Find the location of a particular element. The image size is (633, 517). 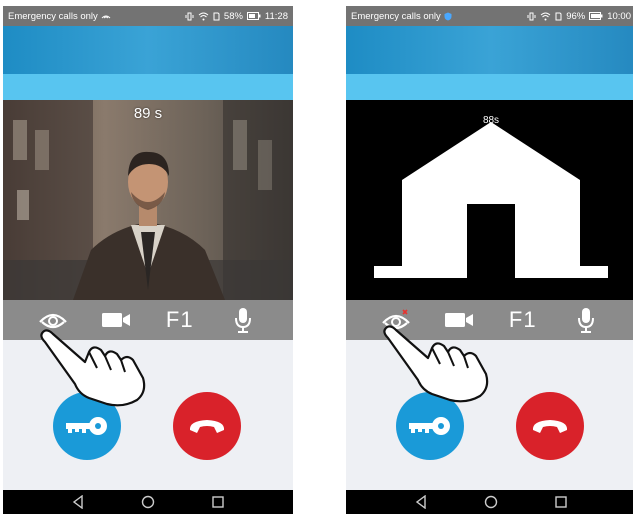

clock: 10:00 is located at coordinates (619, 16).